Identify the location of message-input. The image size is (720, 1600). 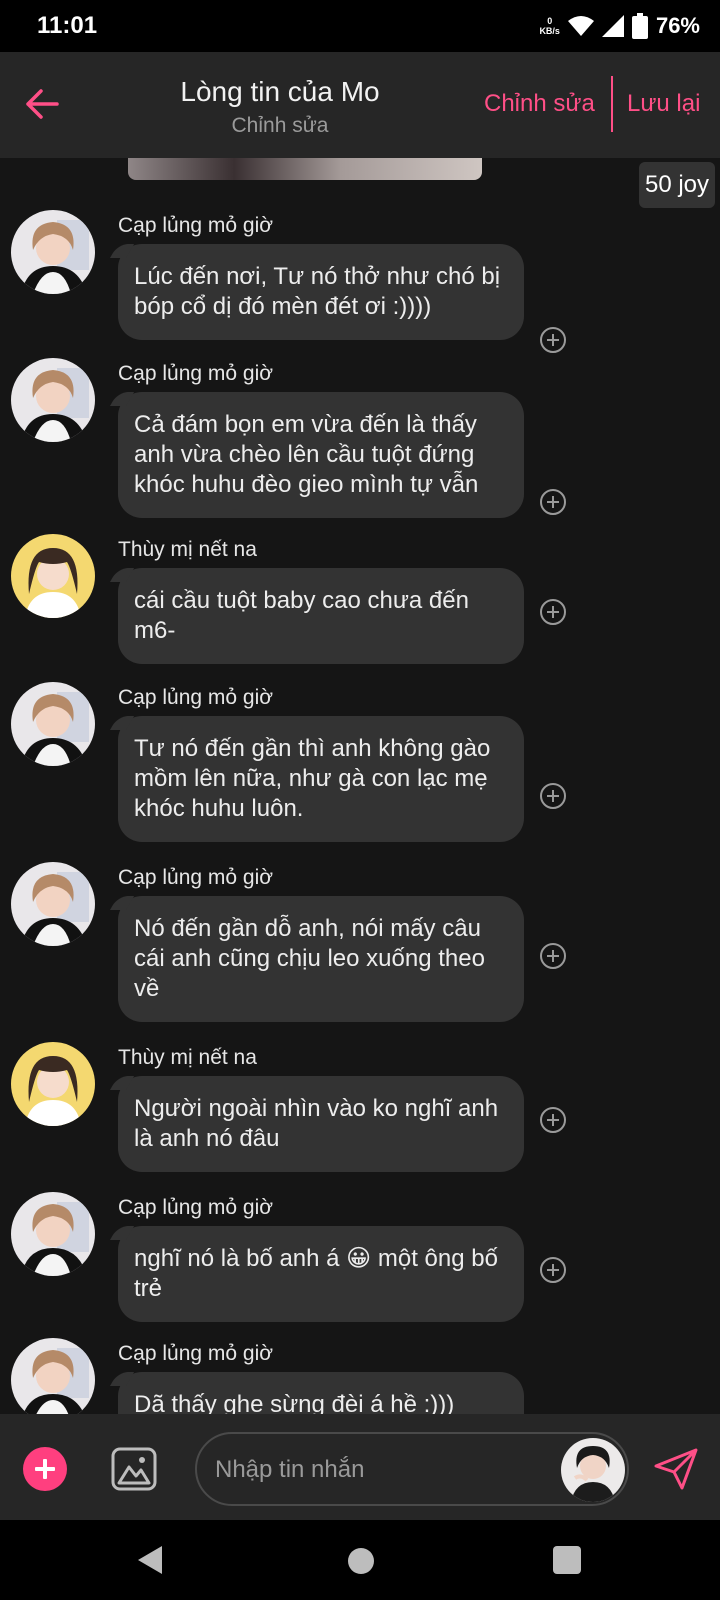
(380, 1470).